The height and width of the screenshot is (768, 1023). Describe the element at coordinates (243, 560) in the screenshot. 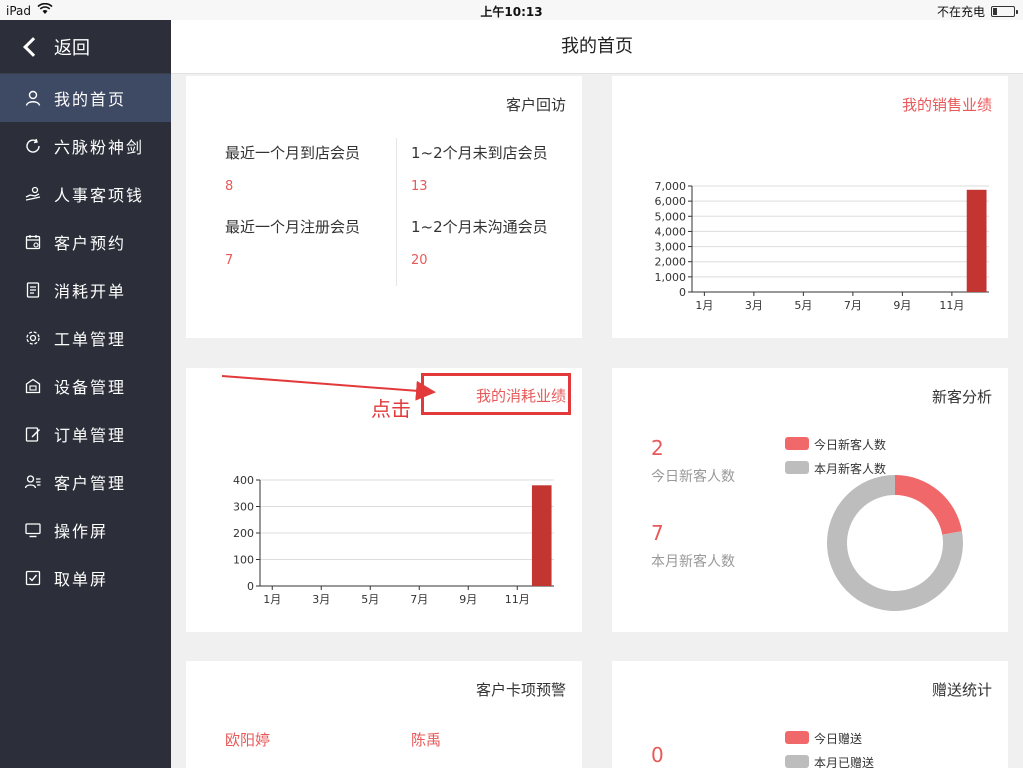

I see `y-tick-label: 100` at that location.